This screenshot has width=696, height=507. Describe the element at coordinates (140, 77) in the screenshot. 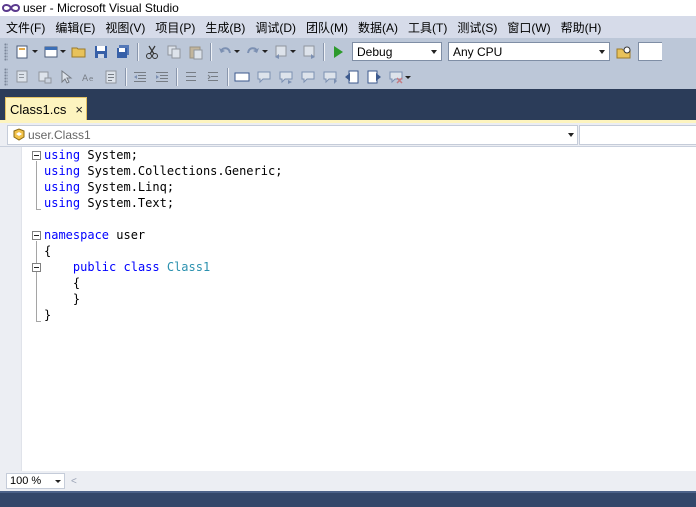

I see `decrease-indent-icon` at that location.